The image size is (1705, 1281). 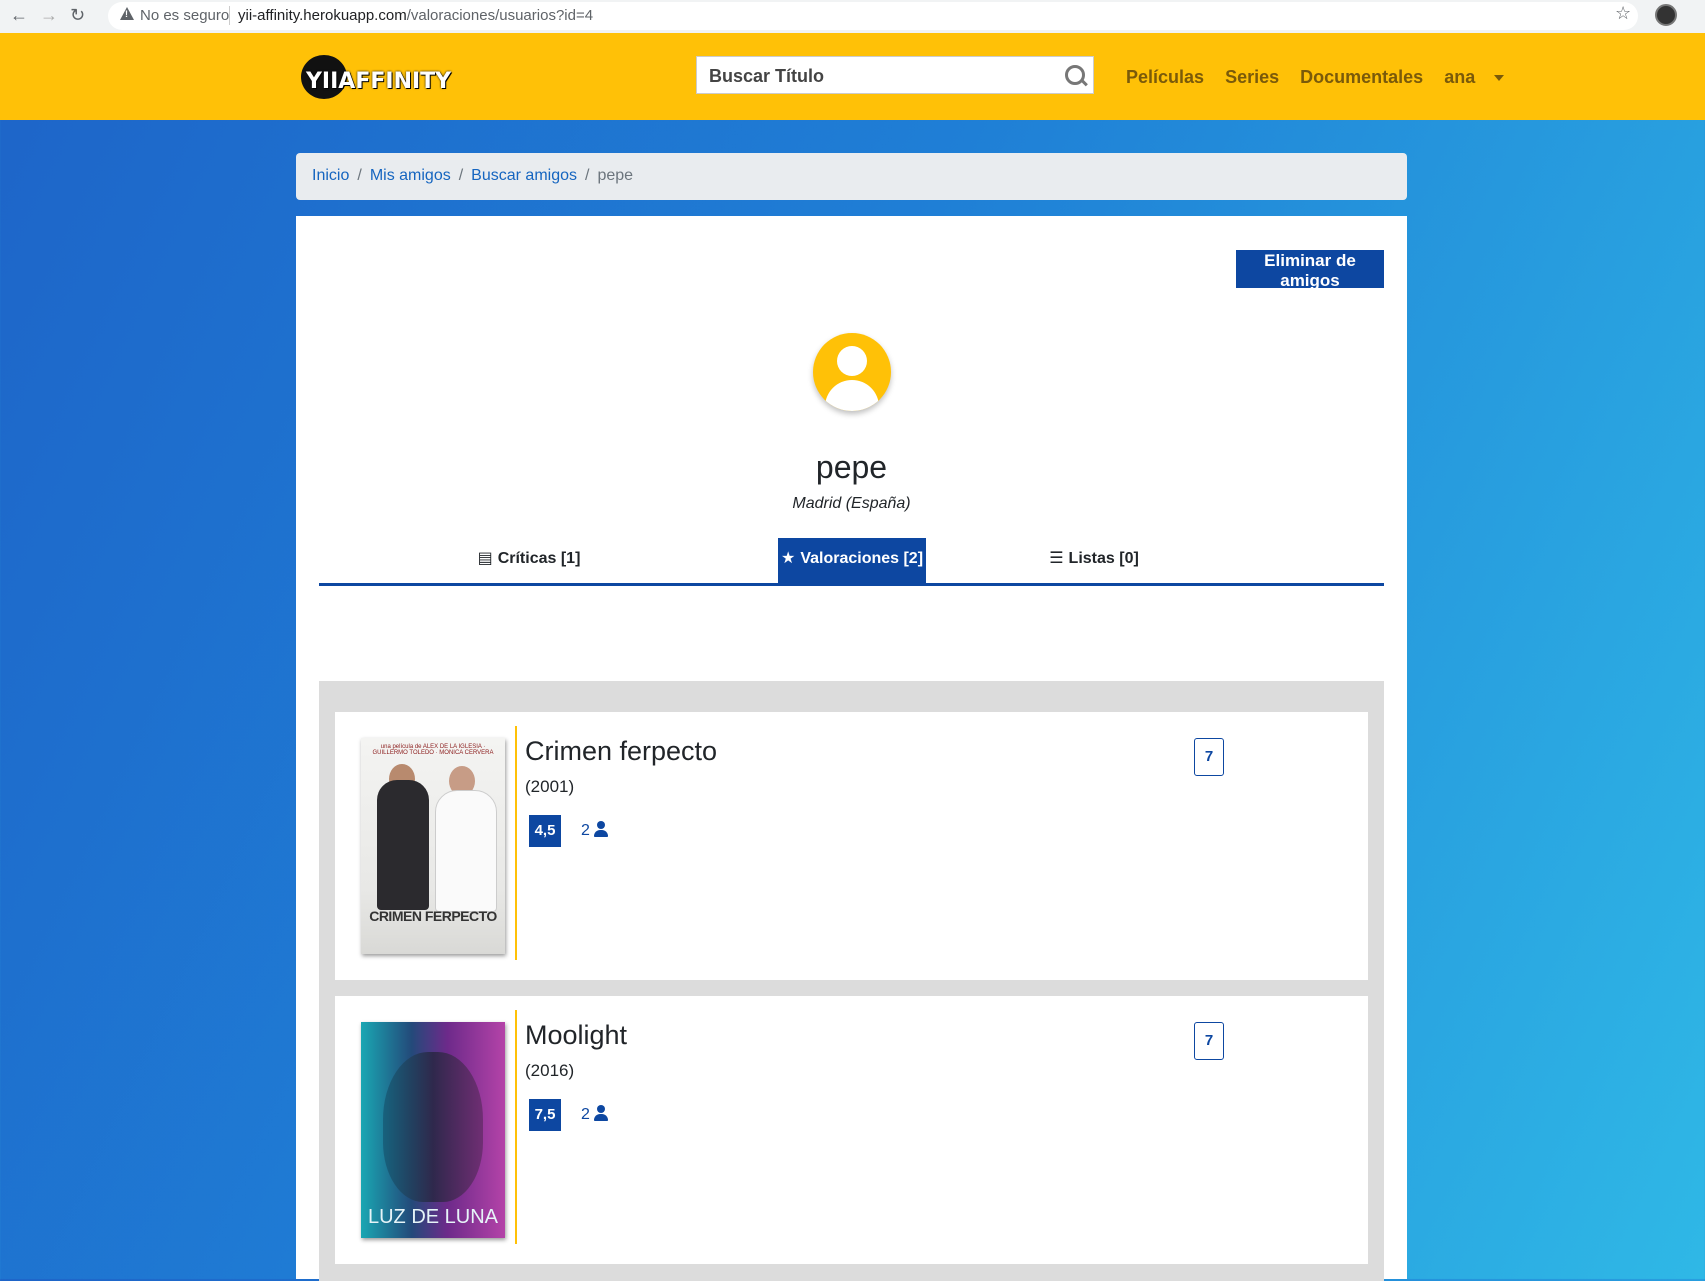 I want to click on search-box, so click(x=895, y=75).